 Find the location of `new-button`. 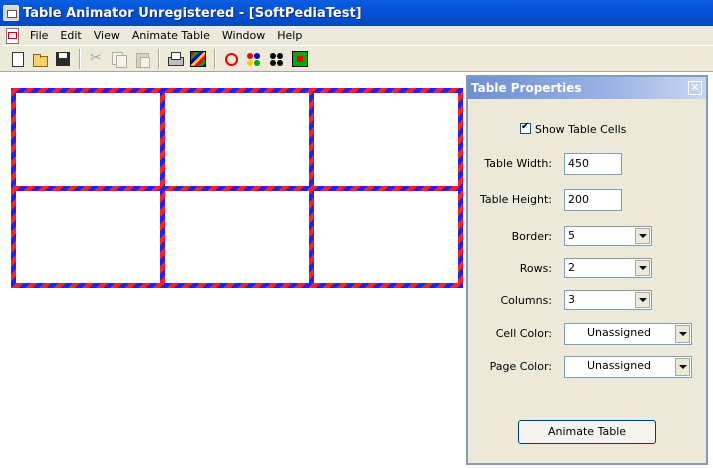

new-button is located at coordinates (17, 59).